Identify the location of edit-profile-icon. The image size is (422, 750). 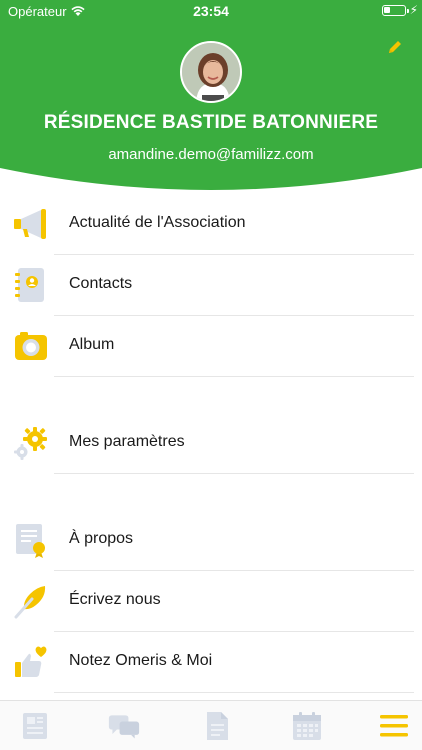
(395, 47).